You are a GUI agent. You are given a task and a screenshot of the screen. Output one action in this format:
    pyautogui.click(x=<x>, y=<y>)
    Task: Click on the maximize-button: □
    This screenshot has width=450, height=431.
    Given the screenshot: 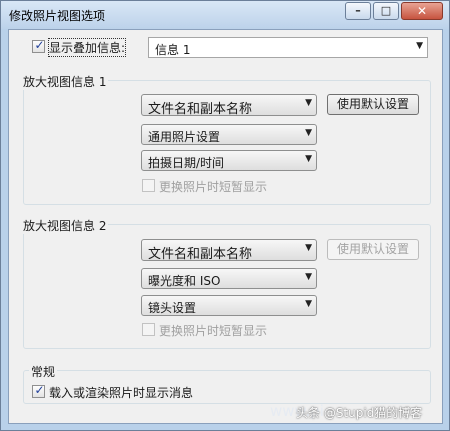 What is the action you would take?
    pyautogui.click(x=386, y=11)
    